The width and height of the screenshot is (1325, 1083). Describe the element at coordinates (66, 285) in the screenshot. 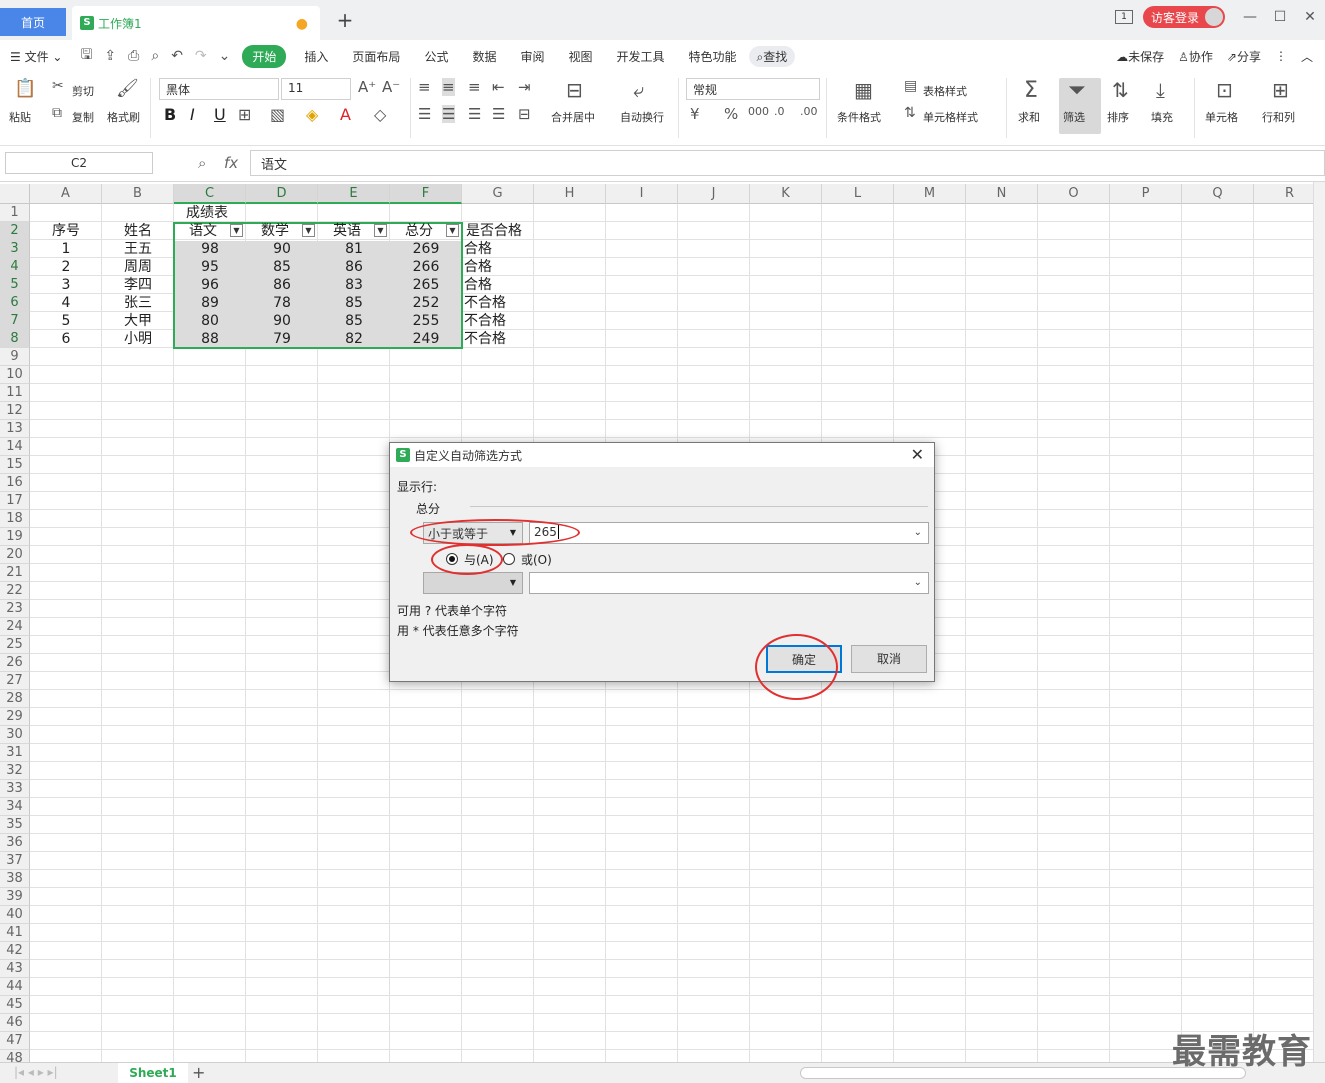

I see `cell: 3` at that location.